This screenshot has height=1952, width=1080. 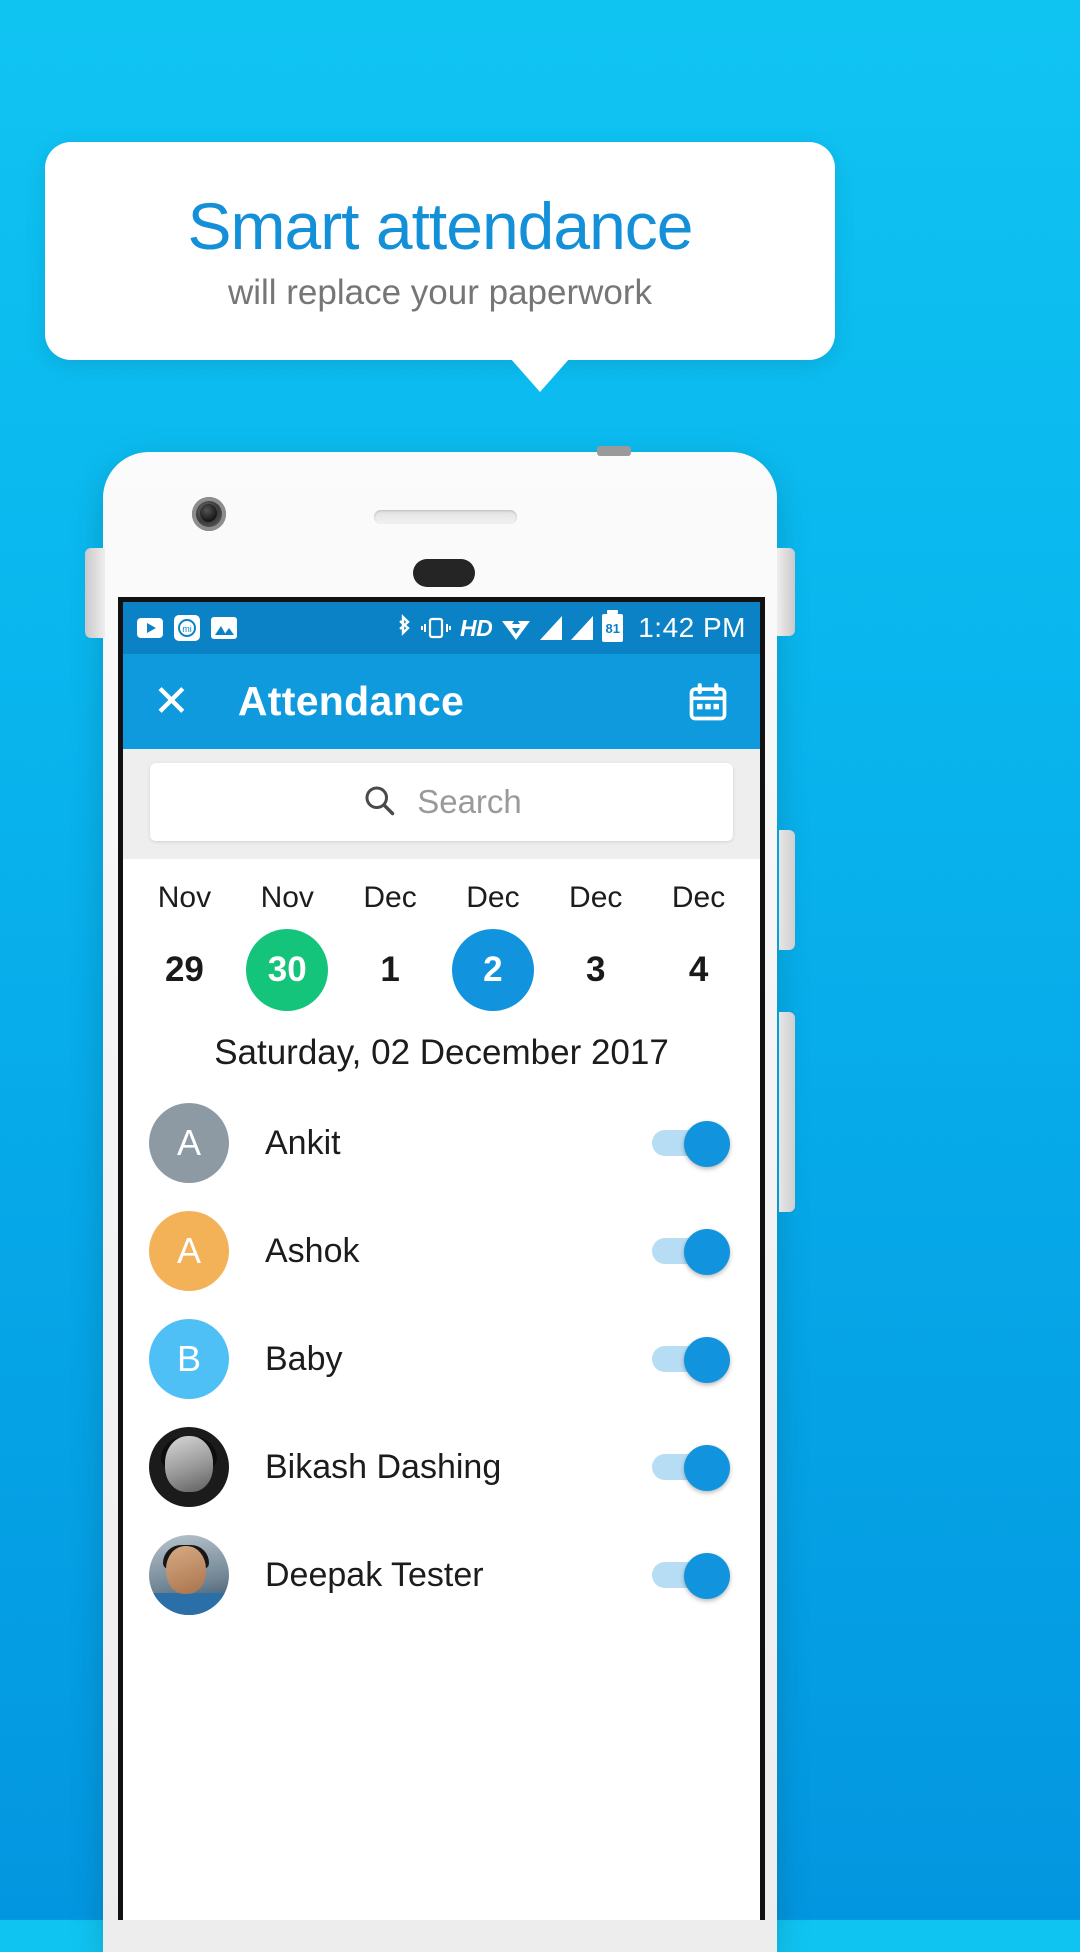 I want to click on status-bar-right-icons: HD 81 1:42 PM, so click(x=570, y=627).